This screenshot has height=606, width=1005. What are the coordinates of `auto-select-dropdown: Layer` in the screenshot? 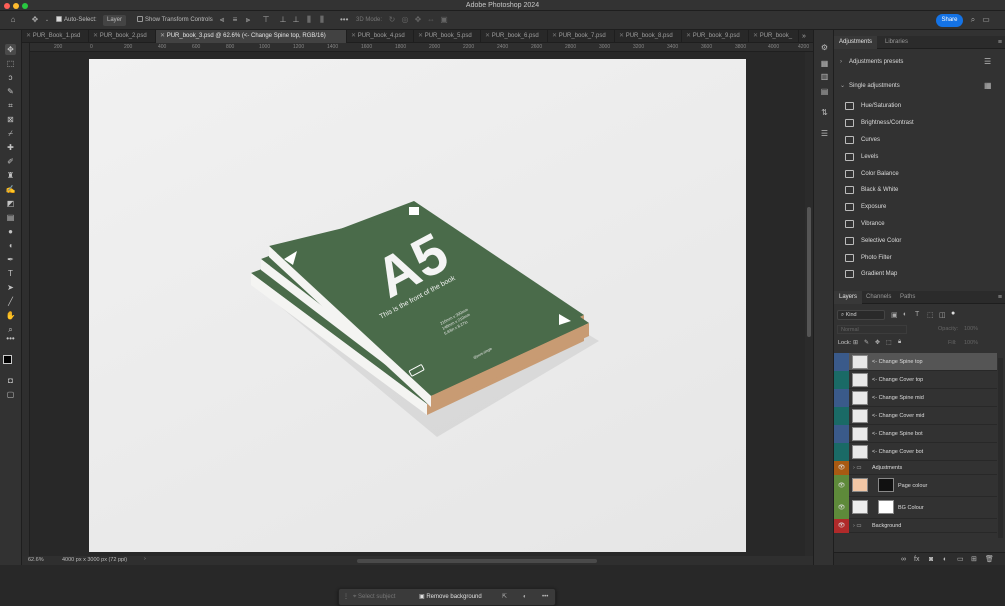 It's located at (115, 20).